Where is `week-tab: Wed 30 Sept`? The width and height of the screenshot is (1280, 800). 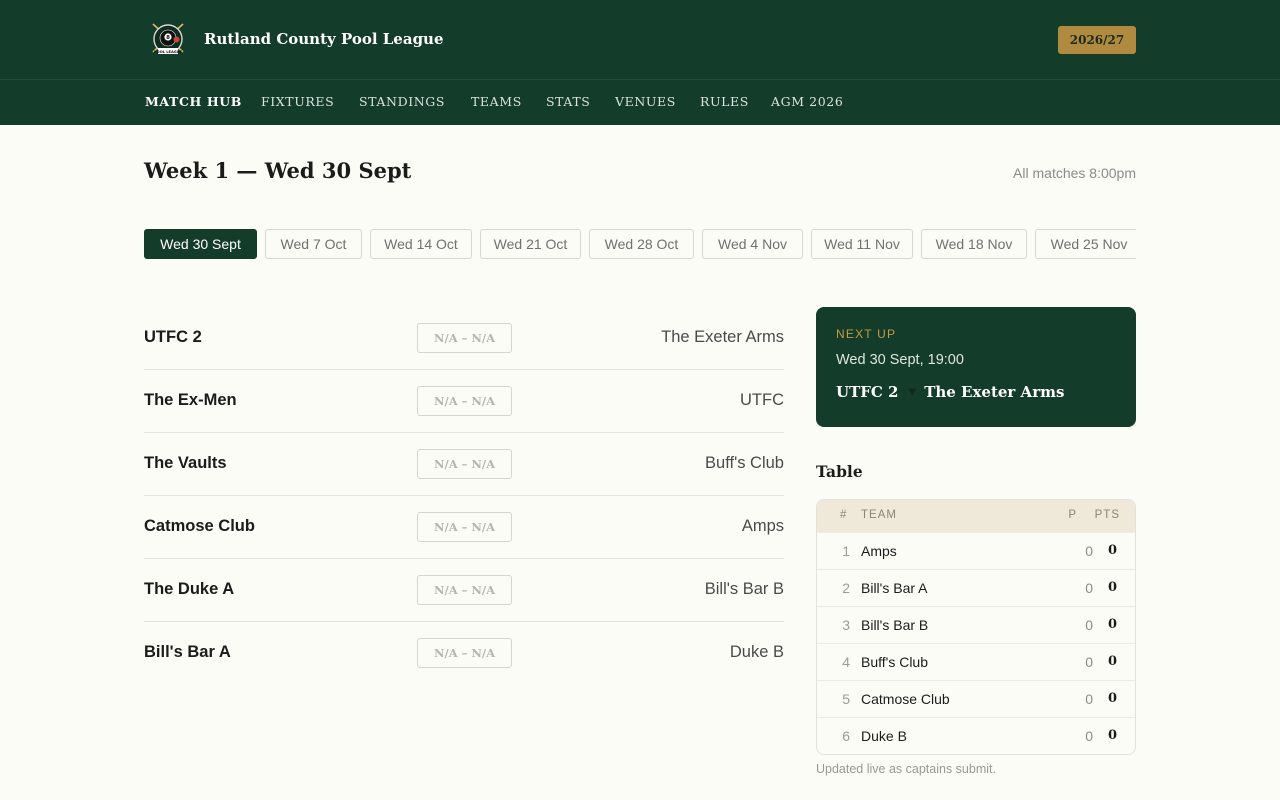 week-tab: Wed 30 Sept is located at coordinates (200, 244).